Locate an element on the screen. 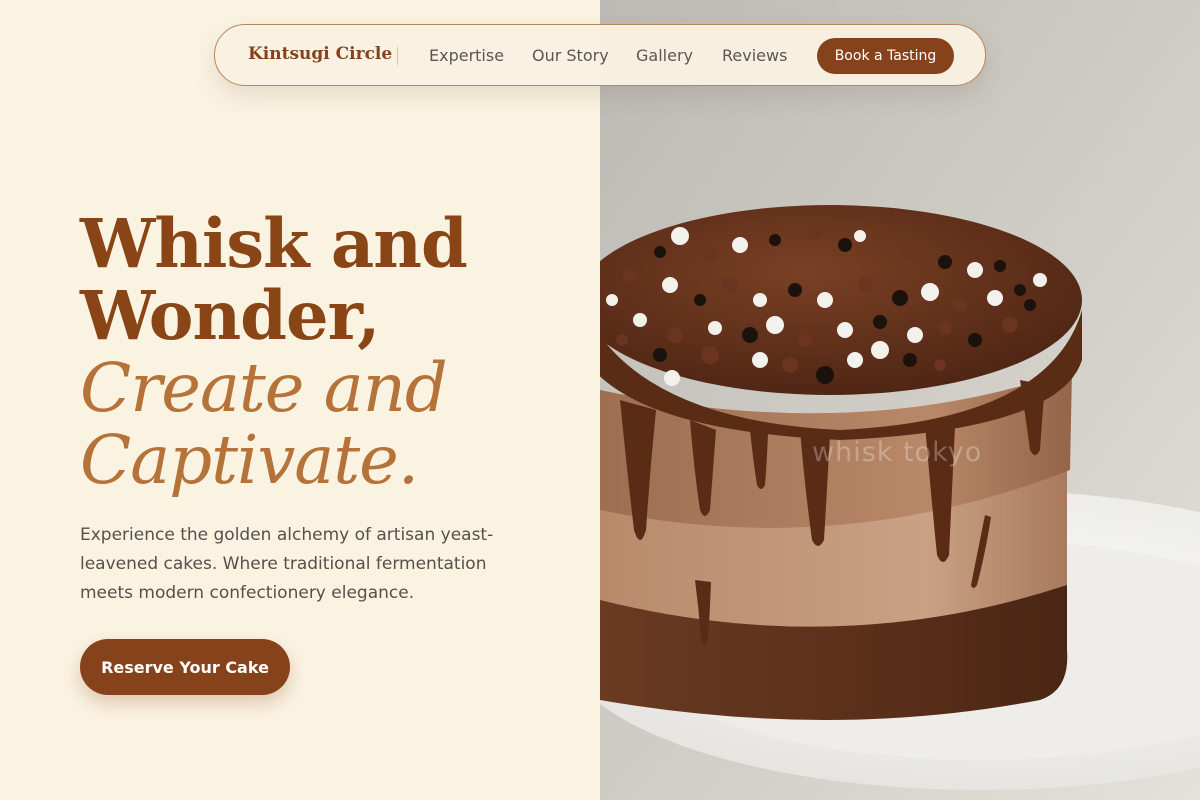 Image resolution: width=1200 pixels, height=800 pixels. nav-link-our-story: Our Story is located at coordinates (570, 55).